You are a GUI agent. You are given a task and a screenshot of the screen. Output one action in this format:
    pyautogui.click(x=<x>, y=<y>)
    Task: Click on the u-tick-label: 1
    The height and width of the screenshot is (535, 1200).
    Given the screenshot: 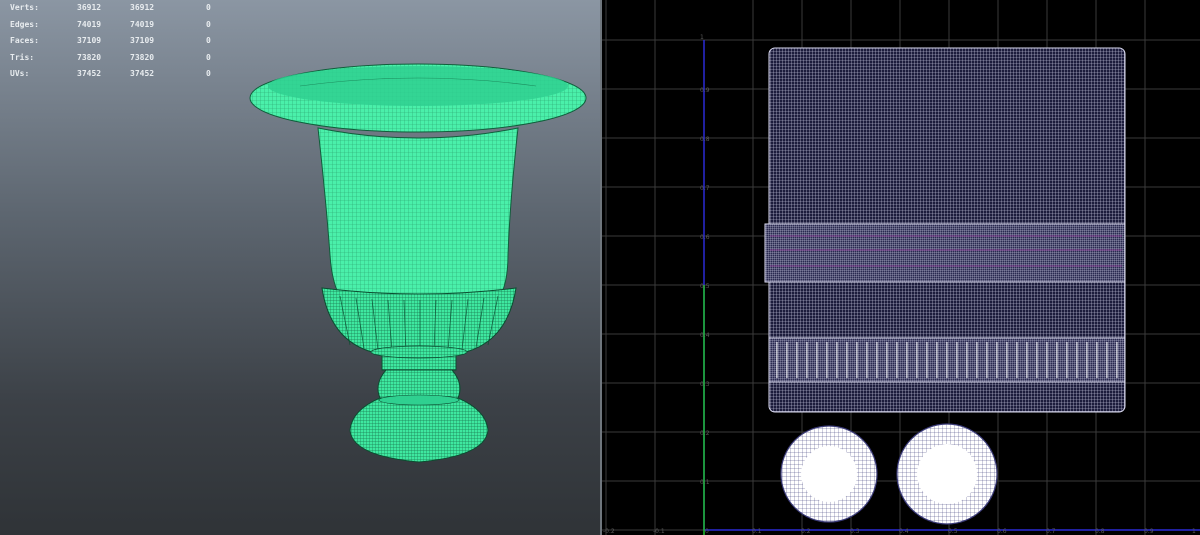 What is the action you would take?
    pyautogui.click(x=1194, y=531)
    